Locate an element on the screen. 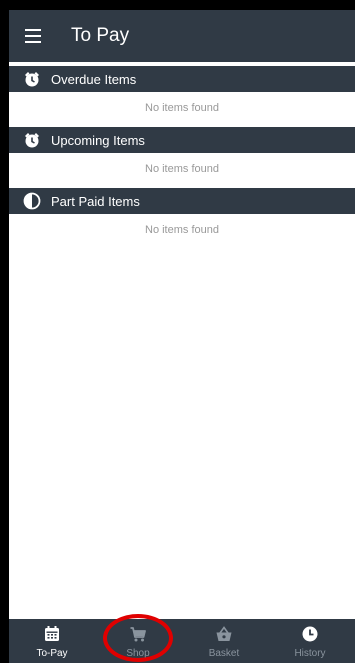 Image resolution: width=355 pixels, height=663 pixels. nav-tab-history: History is located at coordinates (310, 641).